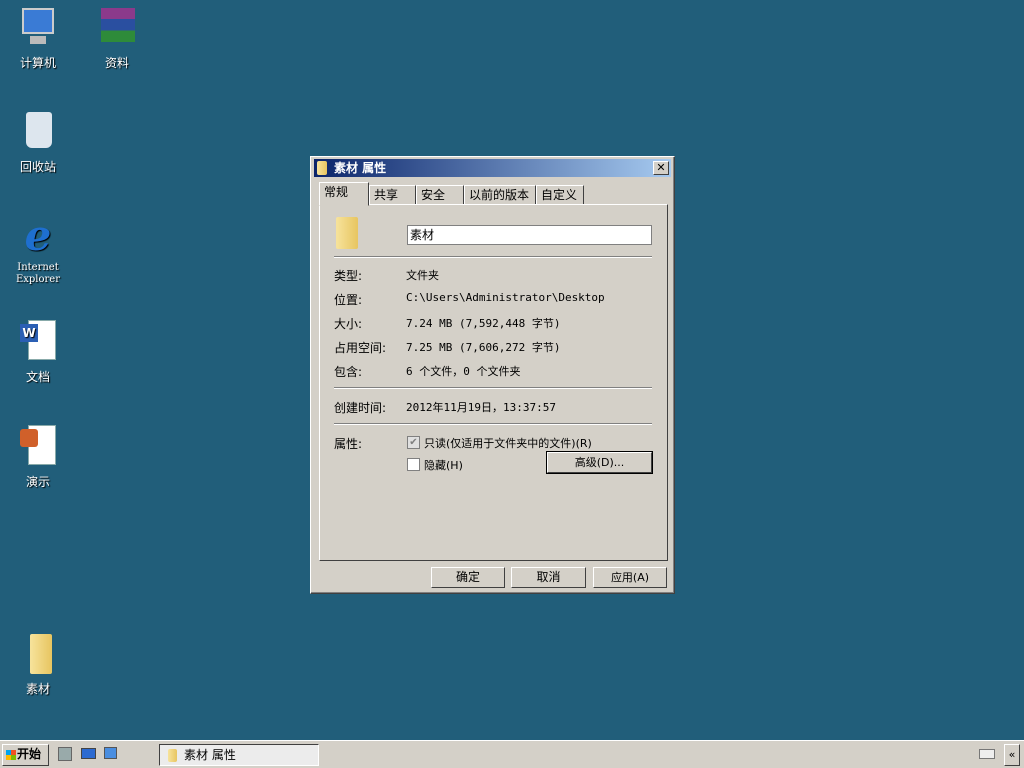  I want to click on icon-label: 回收站, so click(37, 167).